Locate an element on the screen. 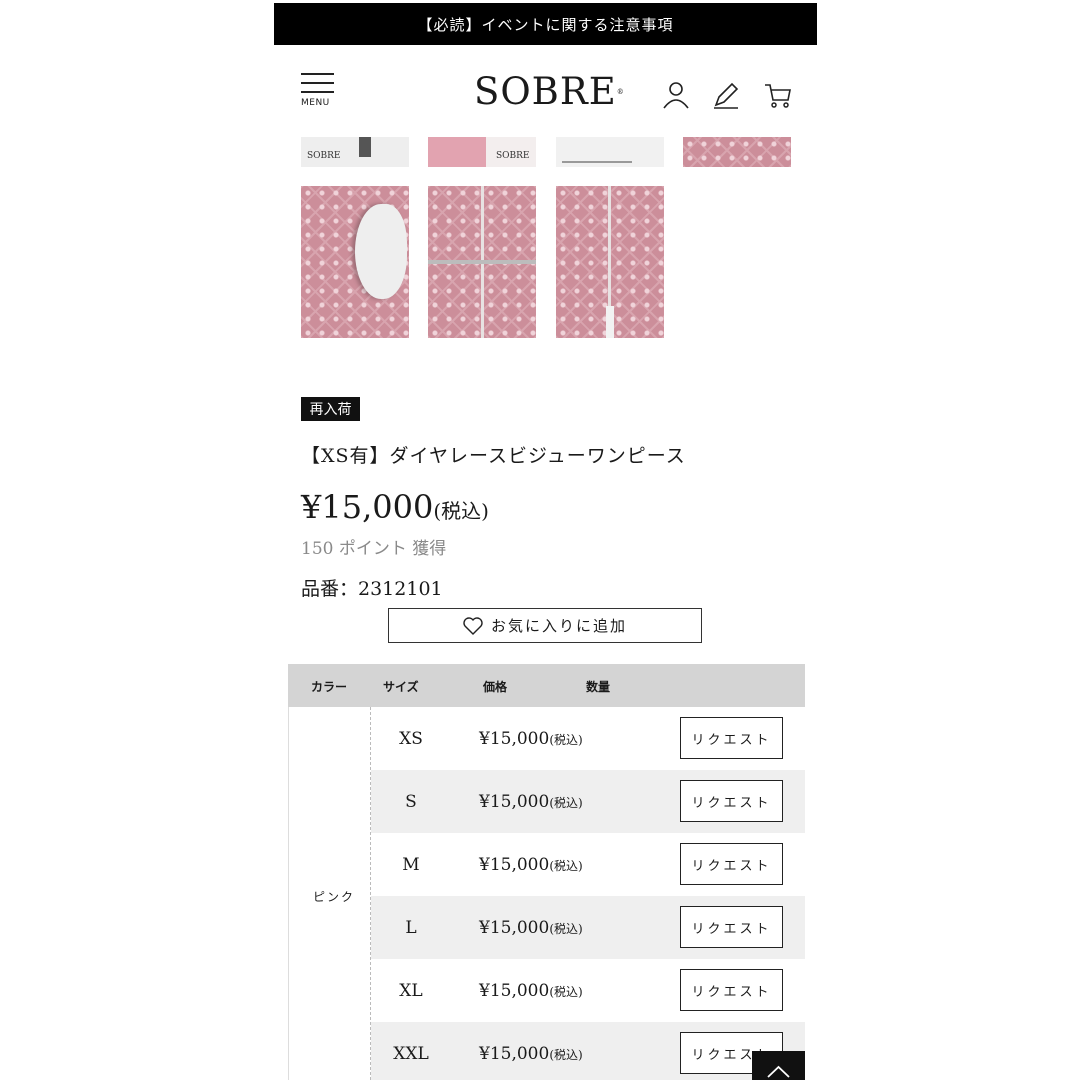  bijou-trim is located at coordinates (482, 262).